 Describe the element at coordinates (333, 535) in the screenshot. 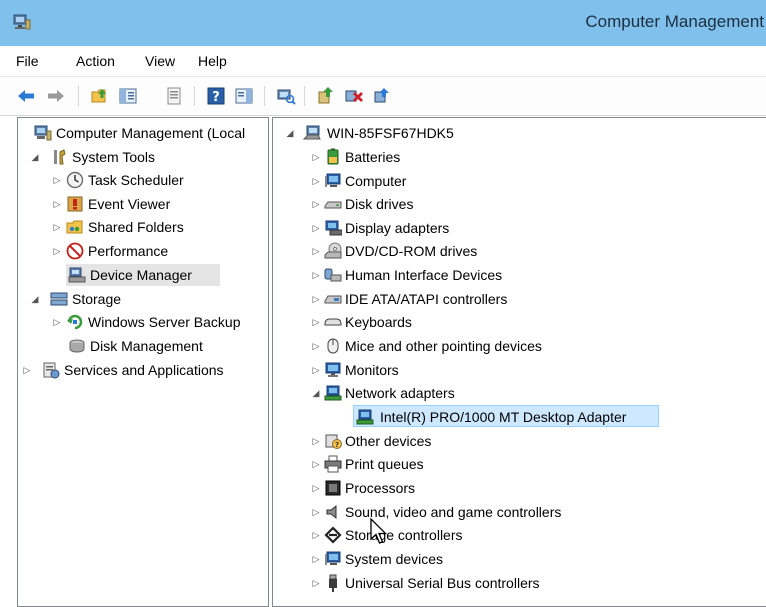

I see `storage-controller-icon` at that location.